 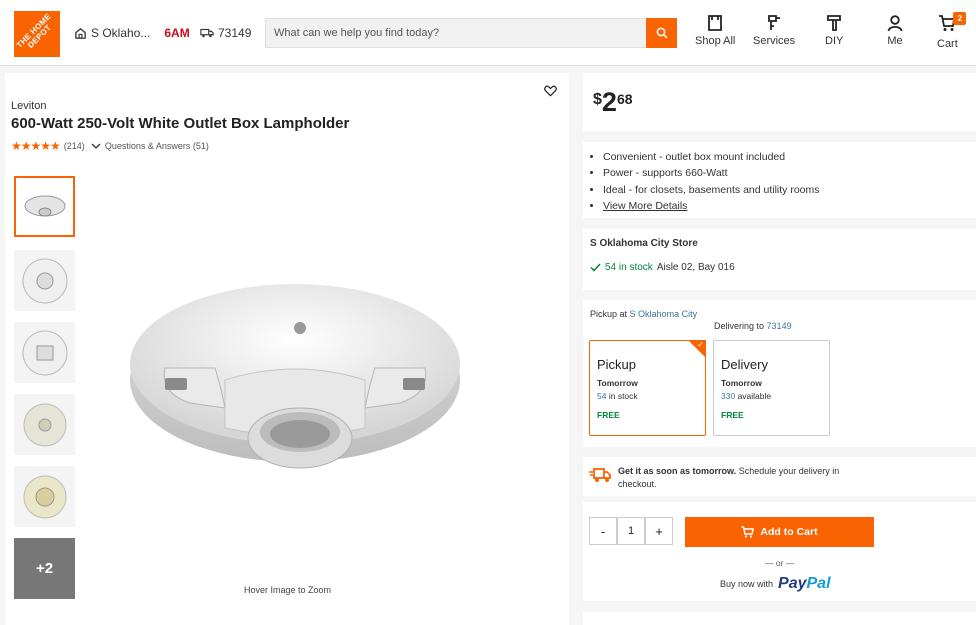 I want to click on lampholder-back-thumb-image, so click(x=44, y=352).